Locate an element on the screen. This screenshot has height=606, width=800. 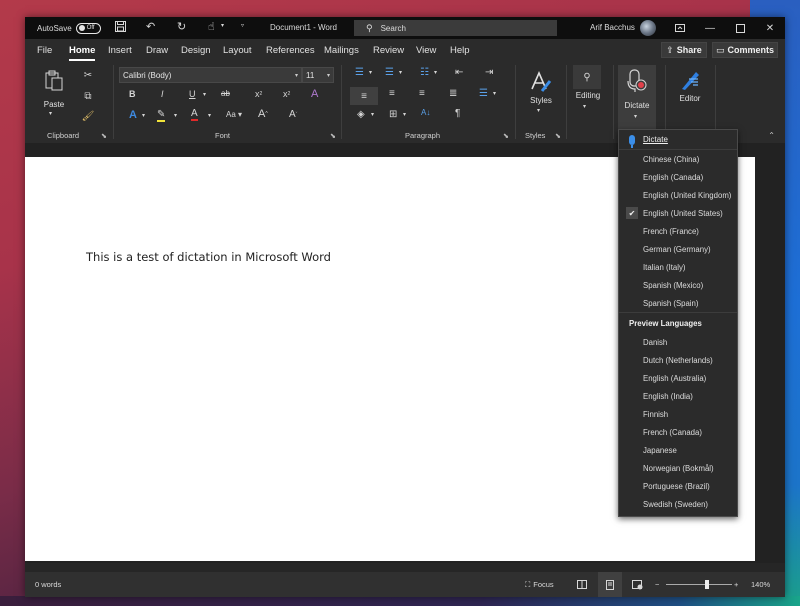
preview-language-item: French (Canada) is located at coordinates (678, 432).